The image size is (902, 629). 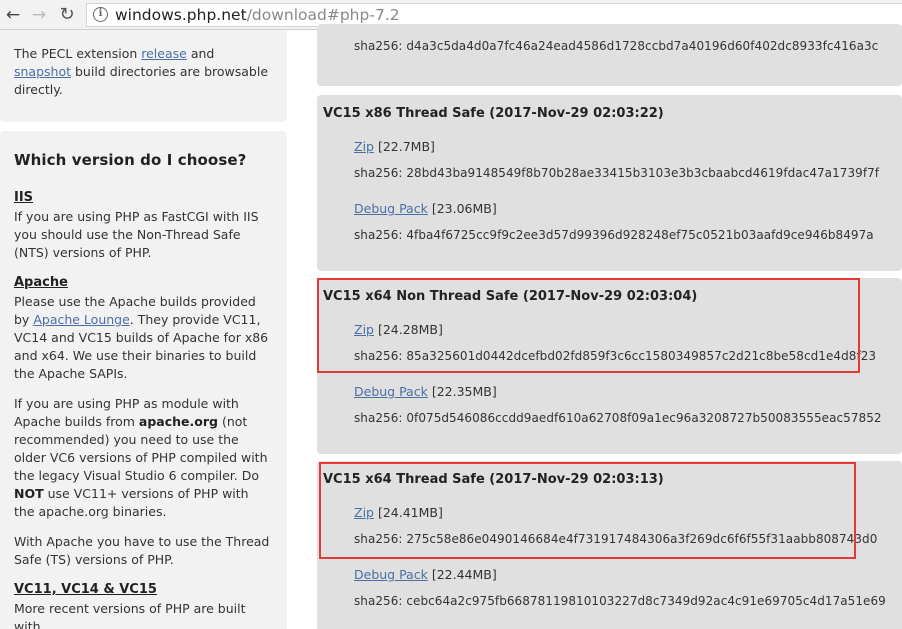 What do you see at coordinates (464, 574) in the screenshot?
I see `debug-pack-size: [22.44MB]` at bounding box center [464, 574].